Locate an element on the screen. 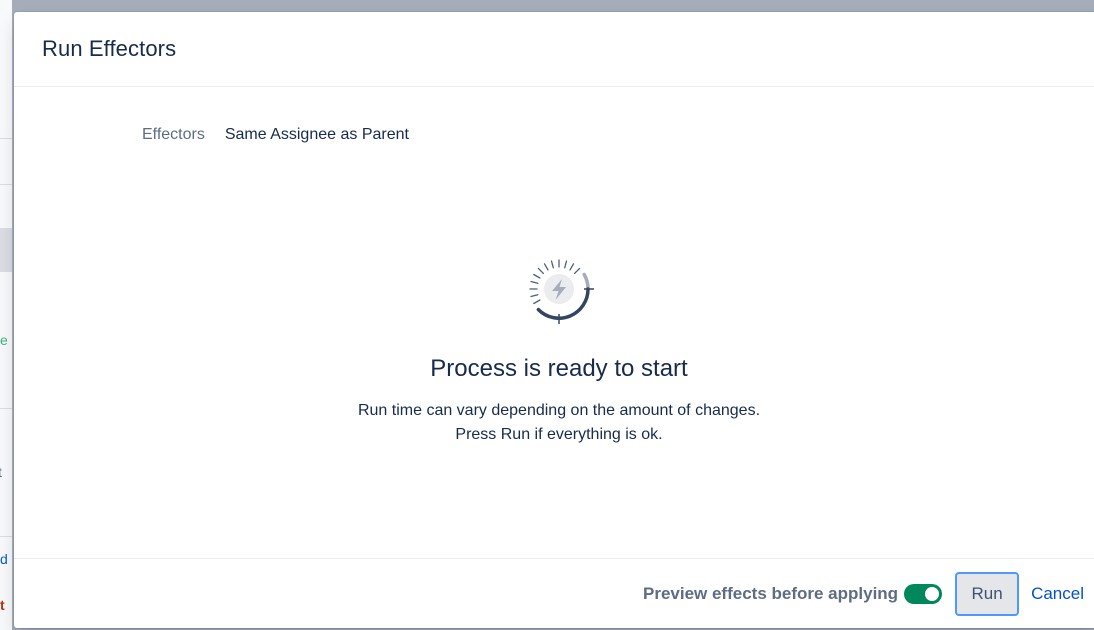 The width and height of the screenshot is (1094, 630). background-row is located at coordinates (6, 250).